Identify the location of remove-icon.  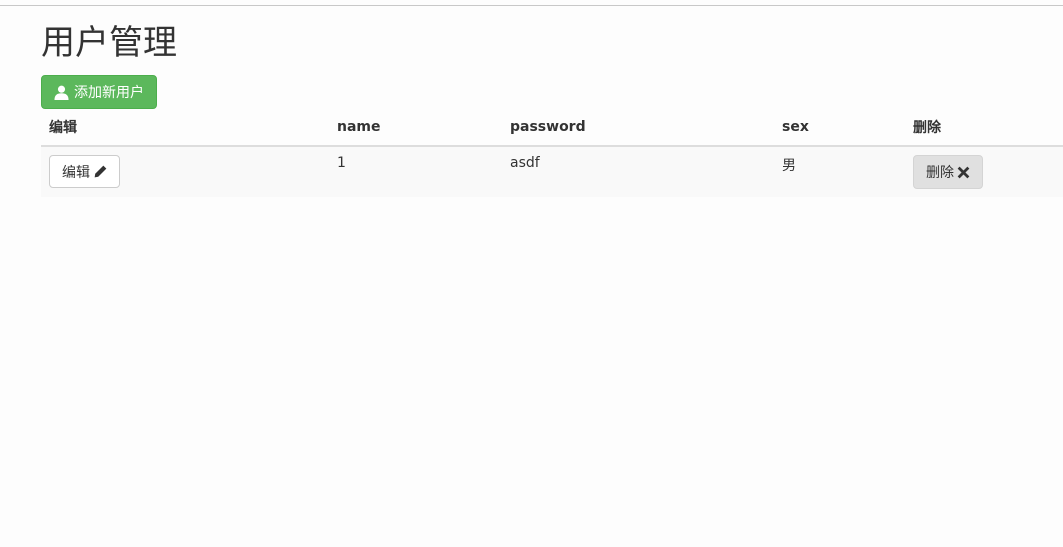
(963, 172).